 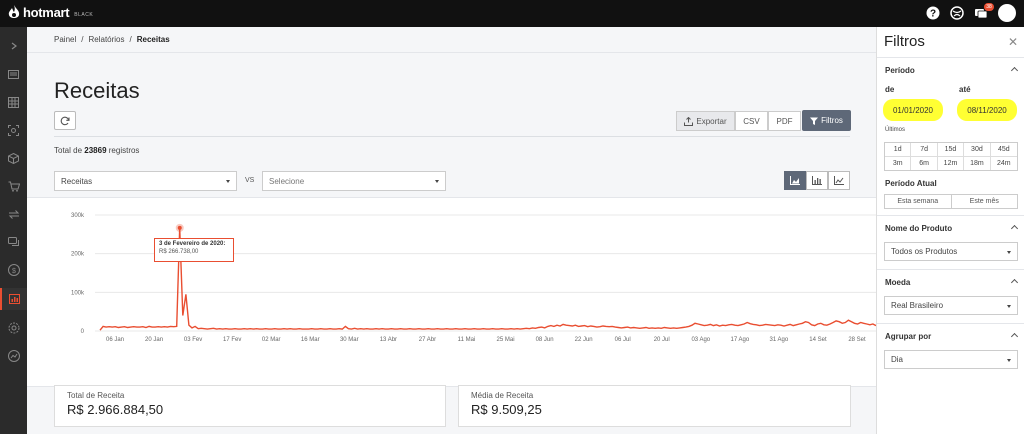 I want to click on average-revenue-card: Média de Receita R$ 9.509,25, so click(x=654, y=406).